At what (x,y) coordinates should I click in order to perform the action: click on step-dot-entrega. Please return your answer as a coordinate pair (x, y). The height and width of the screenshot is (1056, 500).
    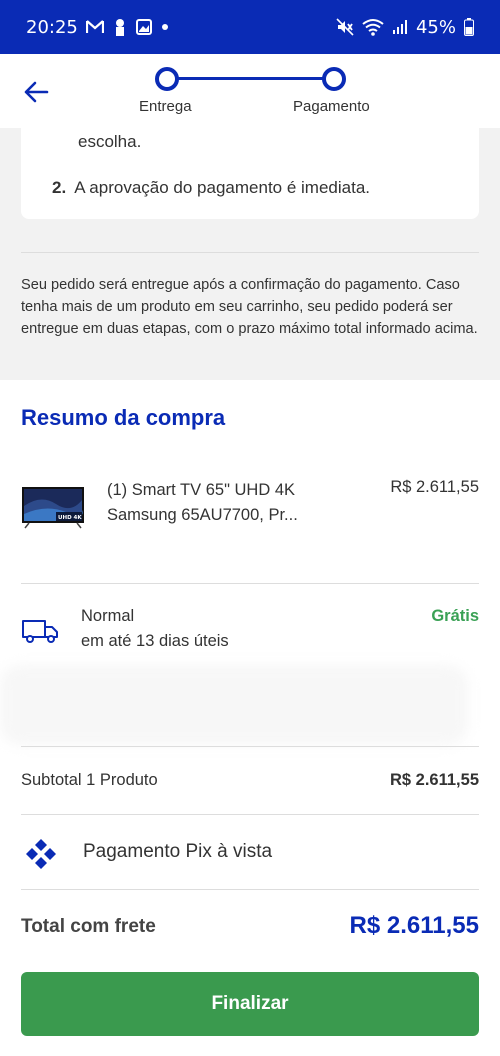
    Looking at the image, I should click on (167, 79).